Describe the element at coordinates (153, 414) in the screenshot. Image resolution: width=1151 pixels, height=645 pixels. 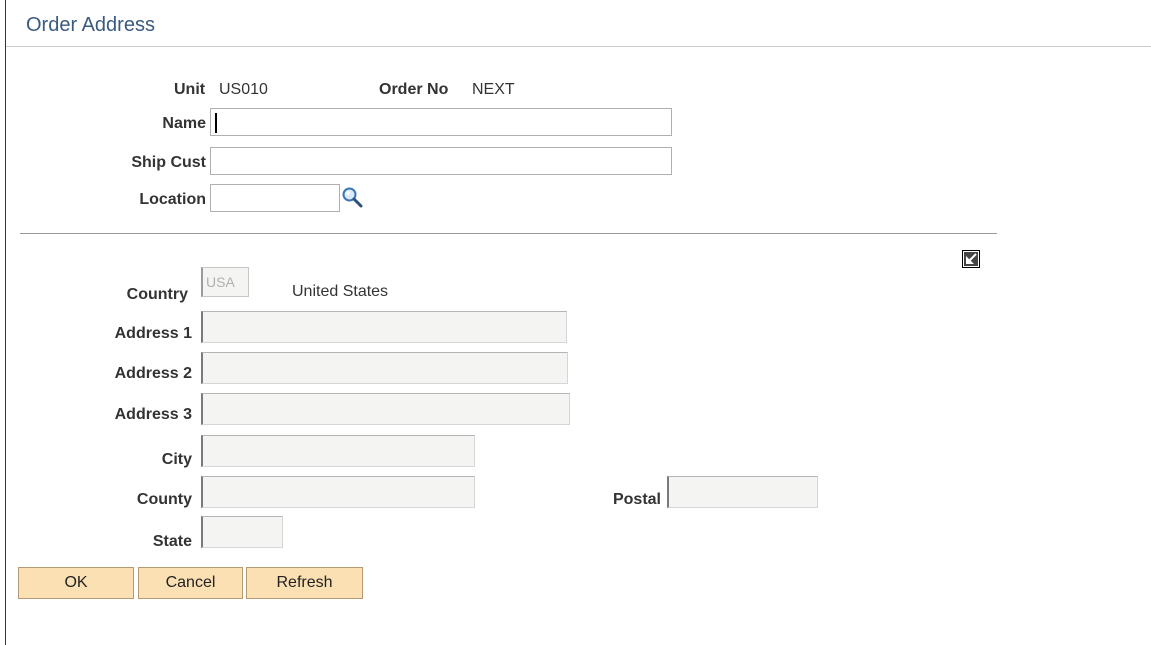
I see `address3-label: Address 3` at that location.